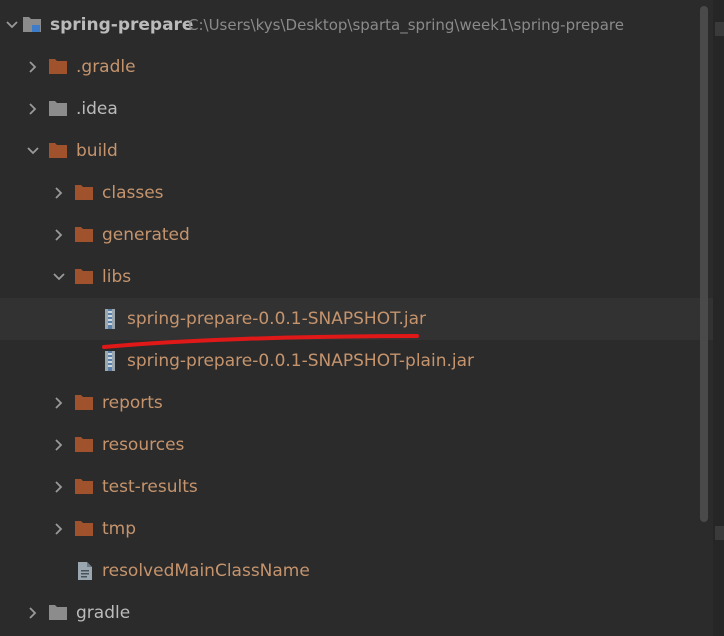  What do you see at coordinates (119, 529) in the screenshot?
I see `tree-item-label: tmp` at bounding box center [119, 529].